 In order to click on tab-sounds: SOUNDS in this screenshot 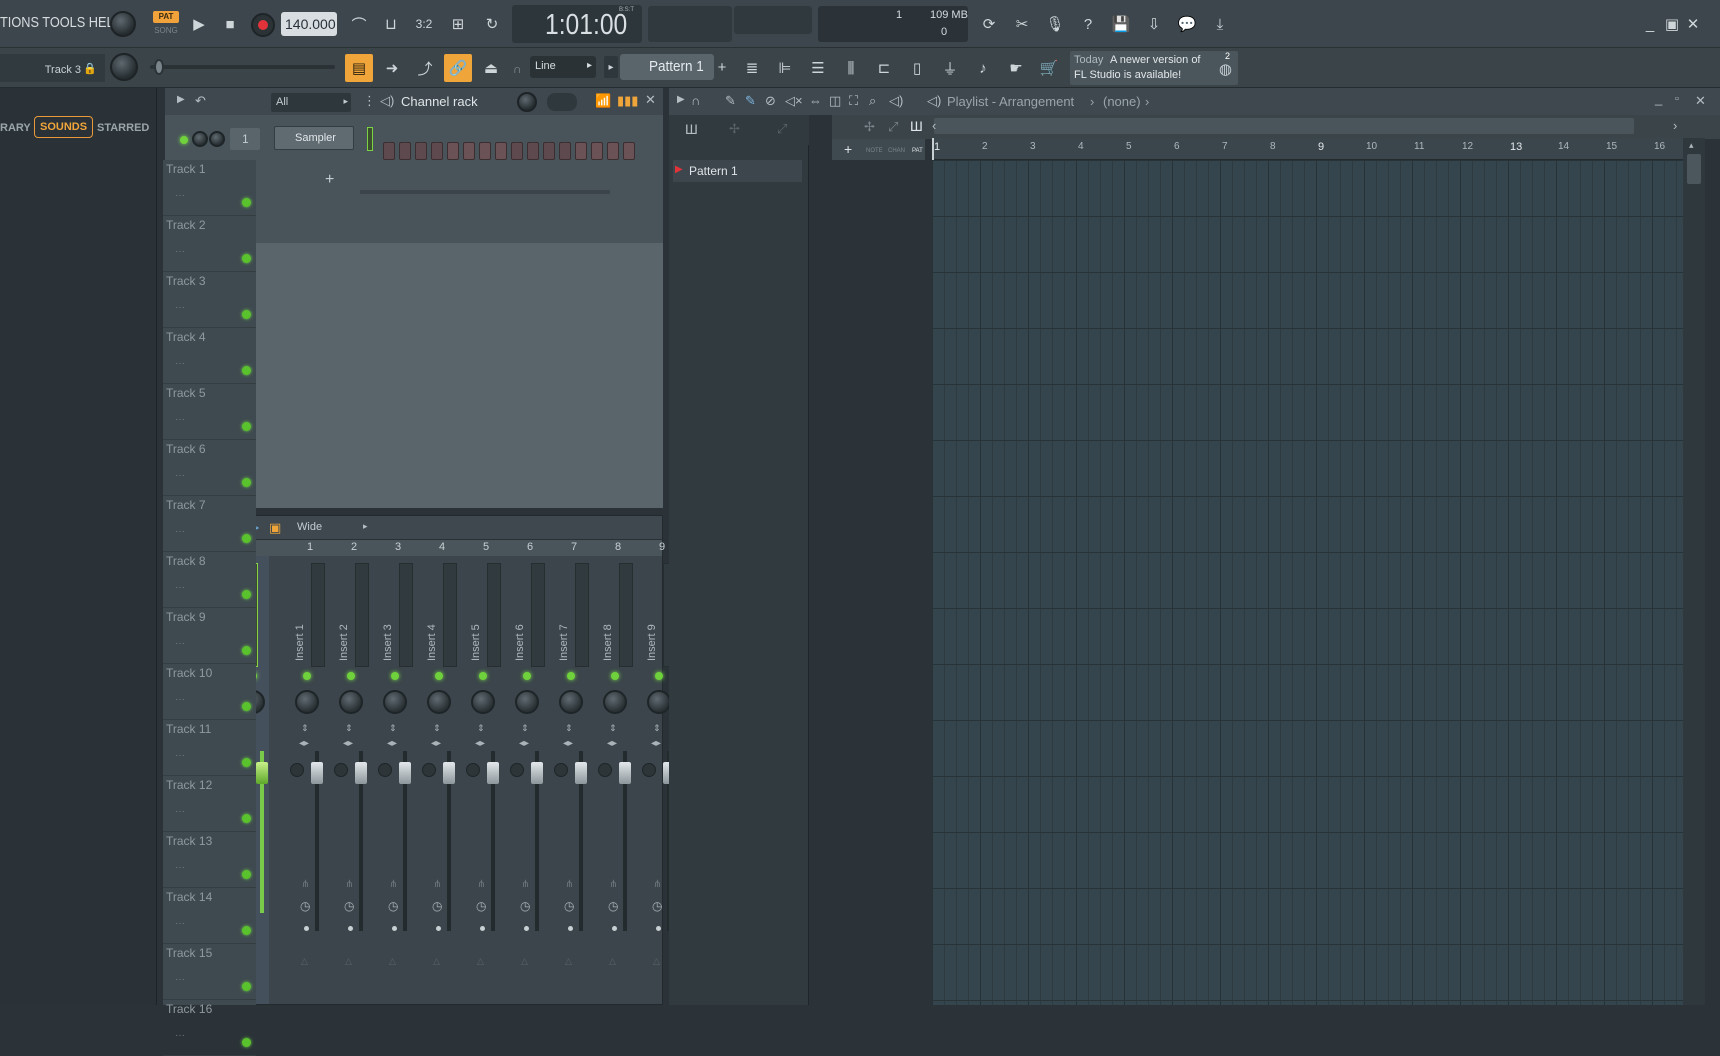, I will do `click(64, 127)`.